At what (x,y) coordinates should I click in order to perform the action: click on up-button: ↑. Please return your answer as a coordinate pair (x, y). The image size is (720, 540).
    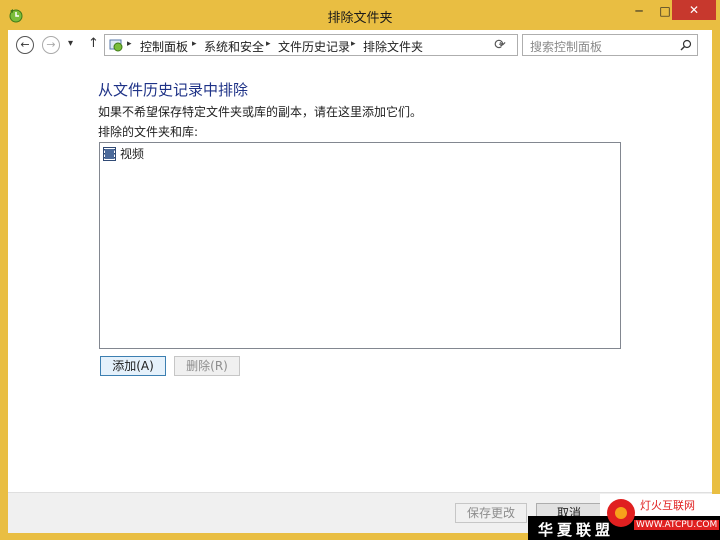
    Looking at the image, I should click on (93, 43).